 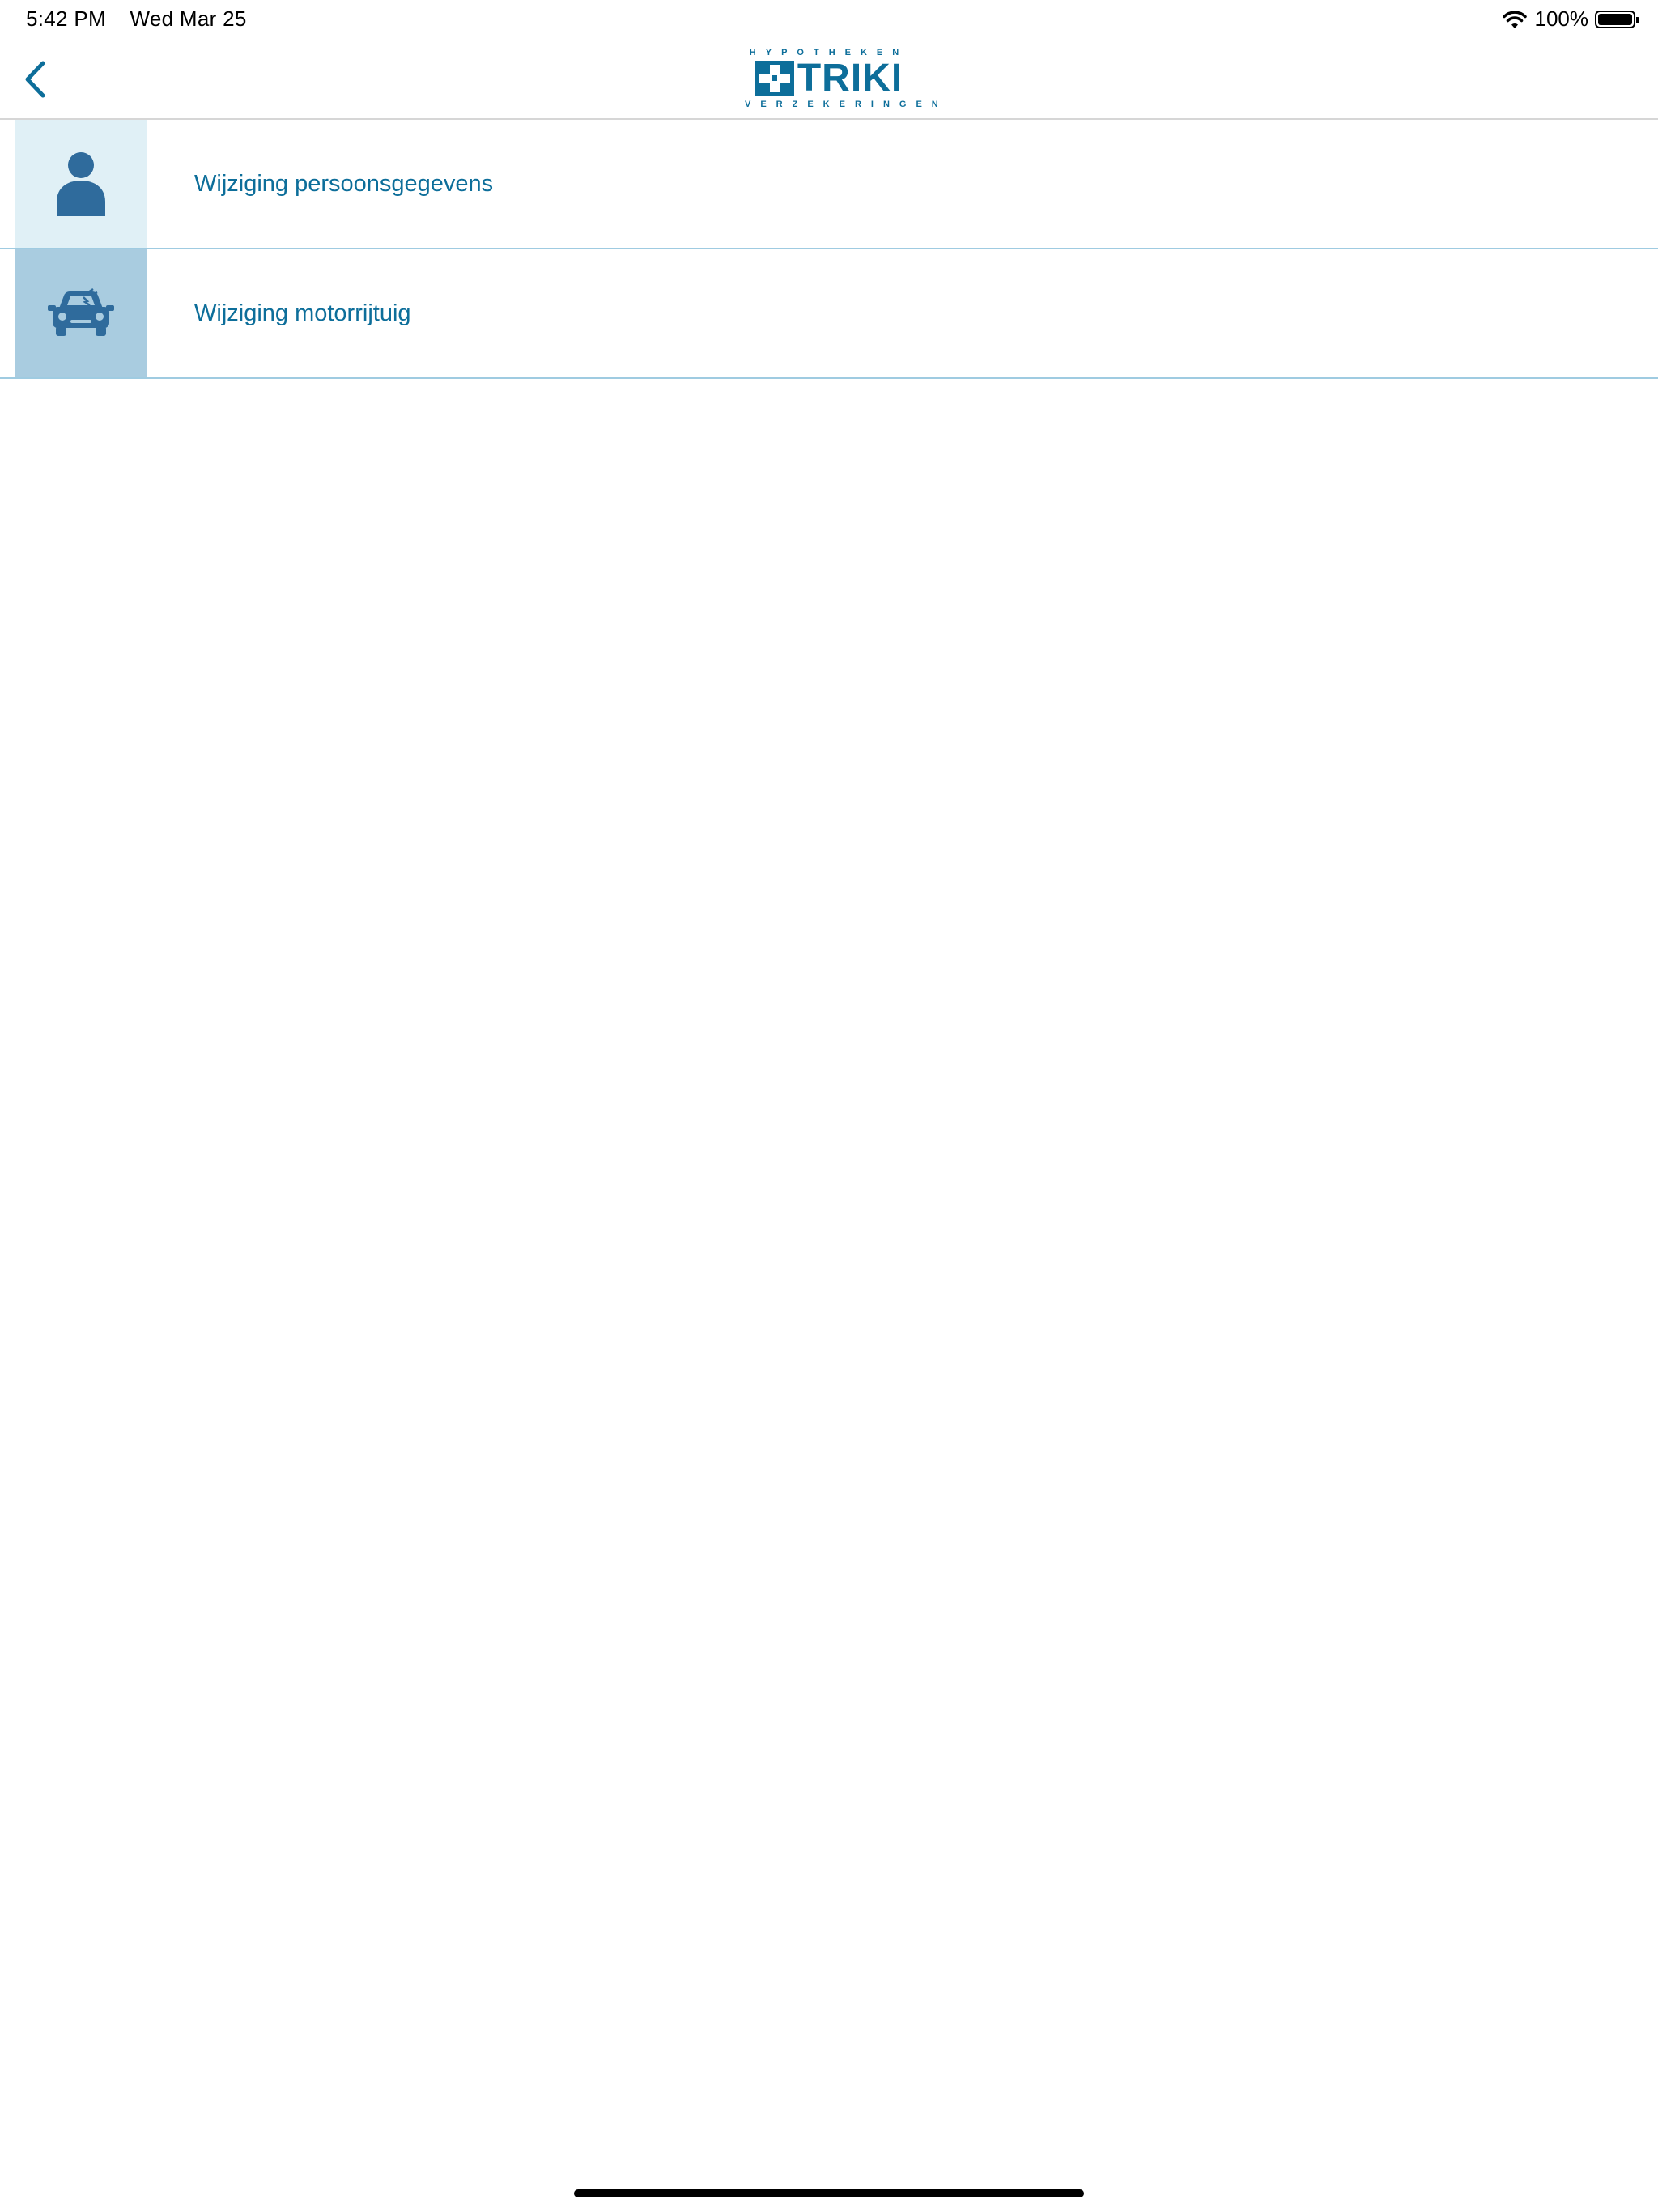 I want to click on battery-icon, so click(x=1617, y=19).